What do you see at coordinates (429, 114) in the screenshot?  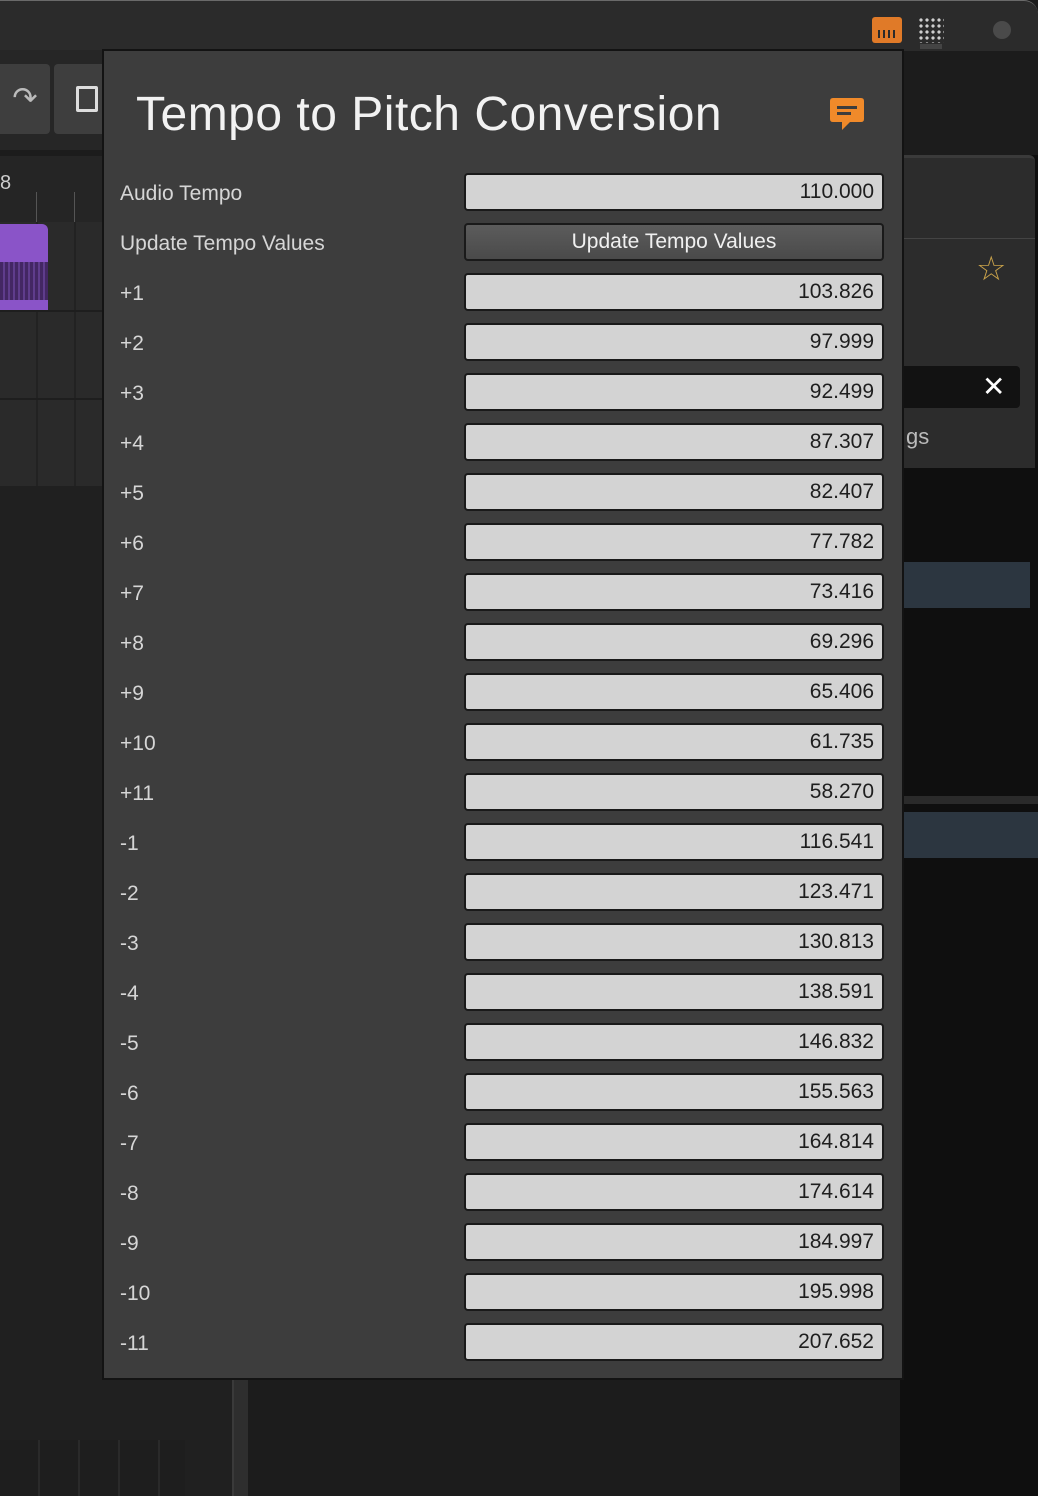 I see `dialog-title: Tempo to Pitch Conversion` at bounding box center [429, 114].